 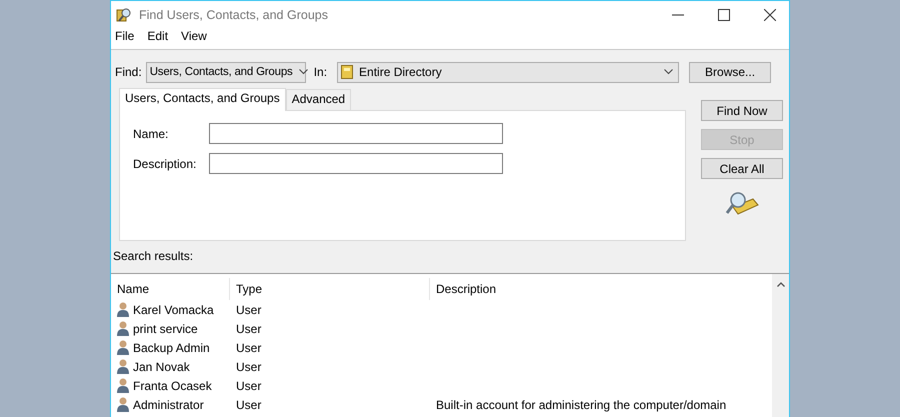 What do you see at coordinates (128, 72) in the screenshot?
I see `find-label: Find:` at bounding box center [128, 72].